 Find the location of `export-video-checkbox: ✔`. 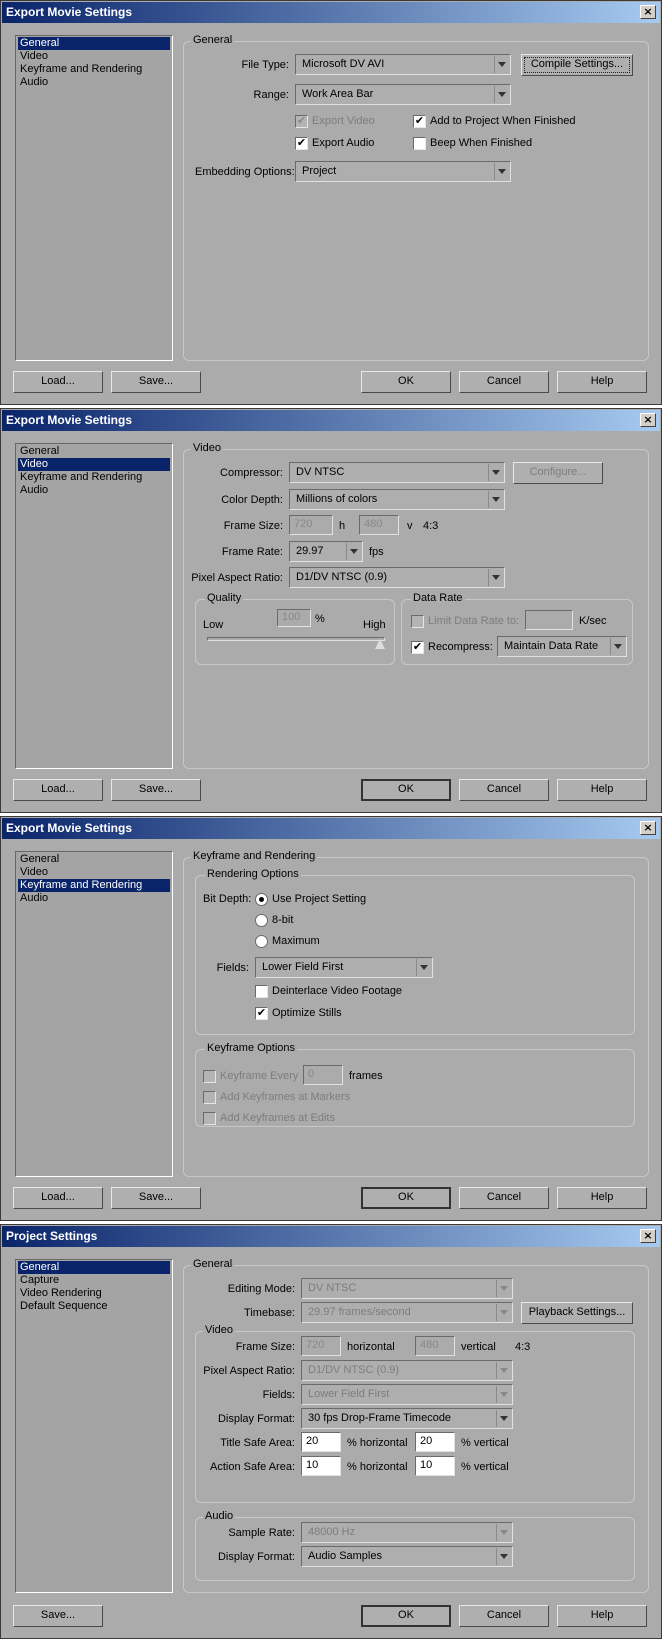

export-video-checkbox: ✔ is located at coordinates (301, 121).